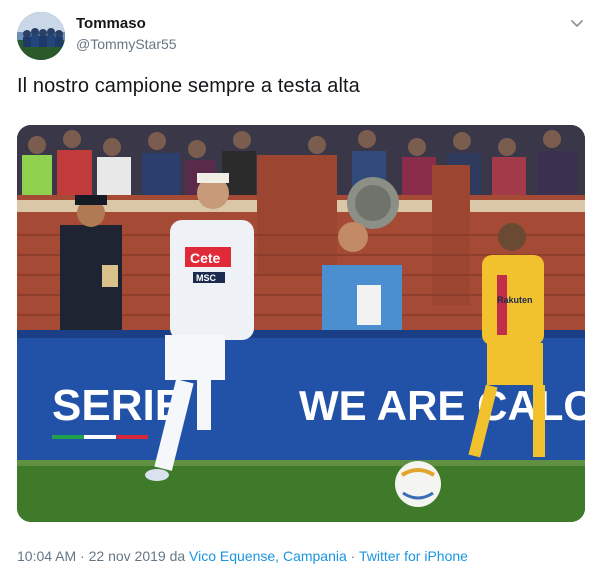 The width and height of the screenshot is (600, 582). What do you see at coordinates (205, 258) in the screenshot?
I see `jersey-sponsor-text: Cete` at bounding box center [205, 258].